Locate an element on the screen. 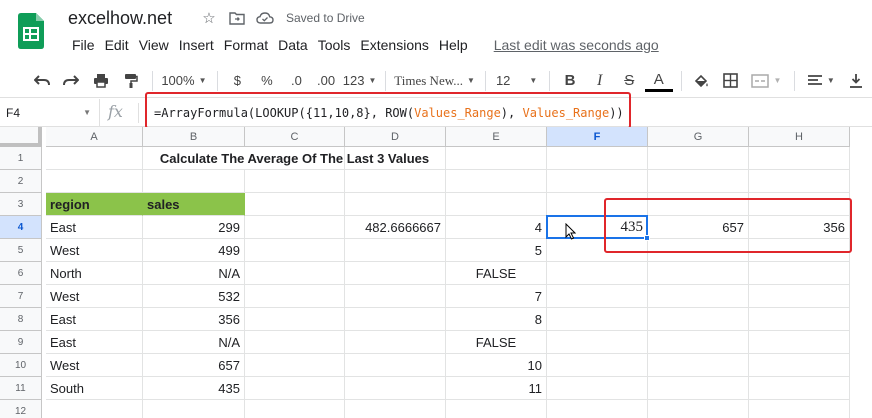  document-title: excelhow.net is located at coordinates (120, 18).